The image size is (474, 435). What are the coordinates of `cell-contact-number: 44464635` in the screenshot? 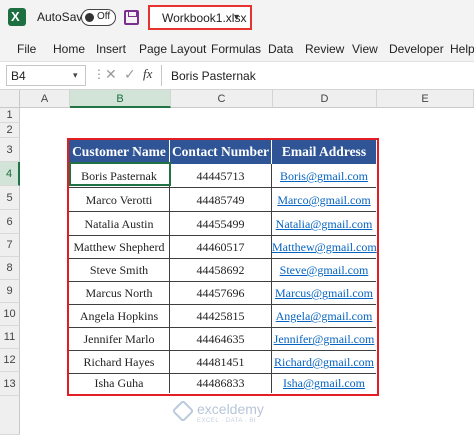 It's located at (221, 339).